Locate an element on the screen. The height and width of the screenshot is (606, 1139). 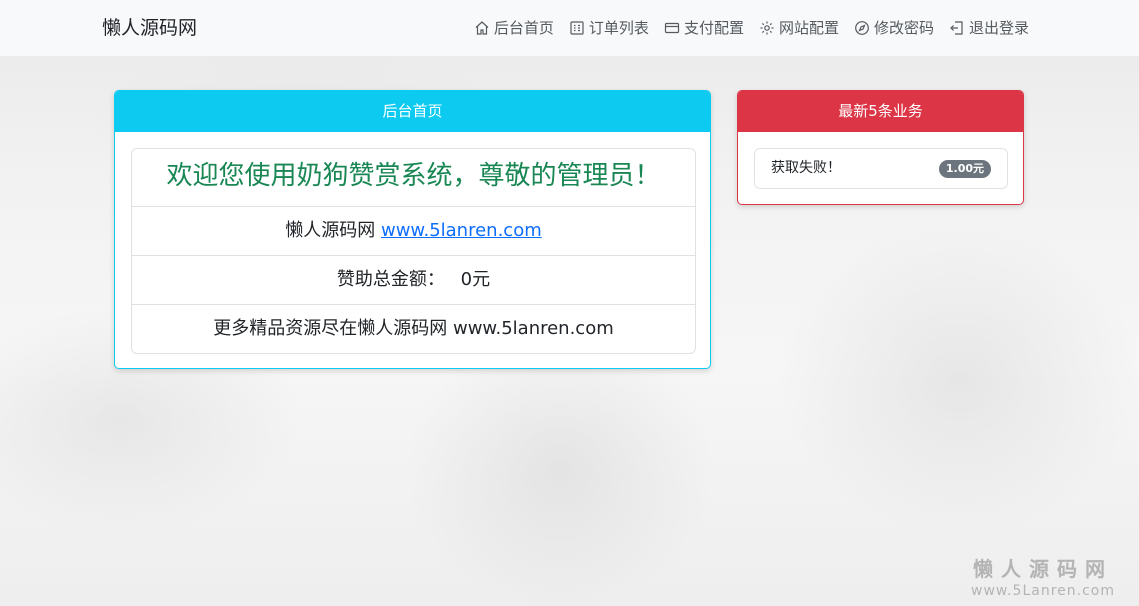
nav-links: 后台首页 订单列表 支付配置 网站配置 修改密码 退出登录 is located at coordinates (744, 28).